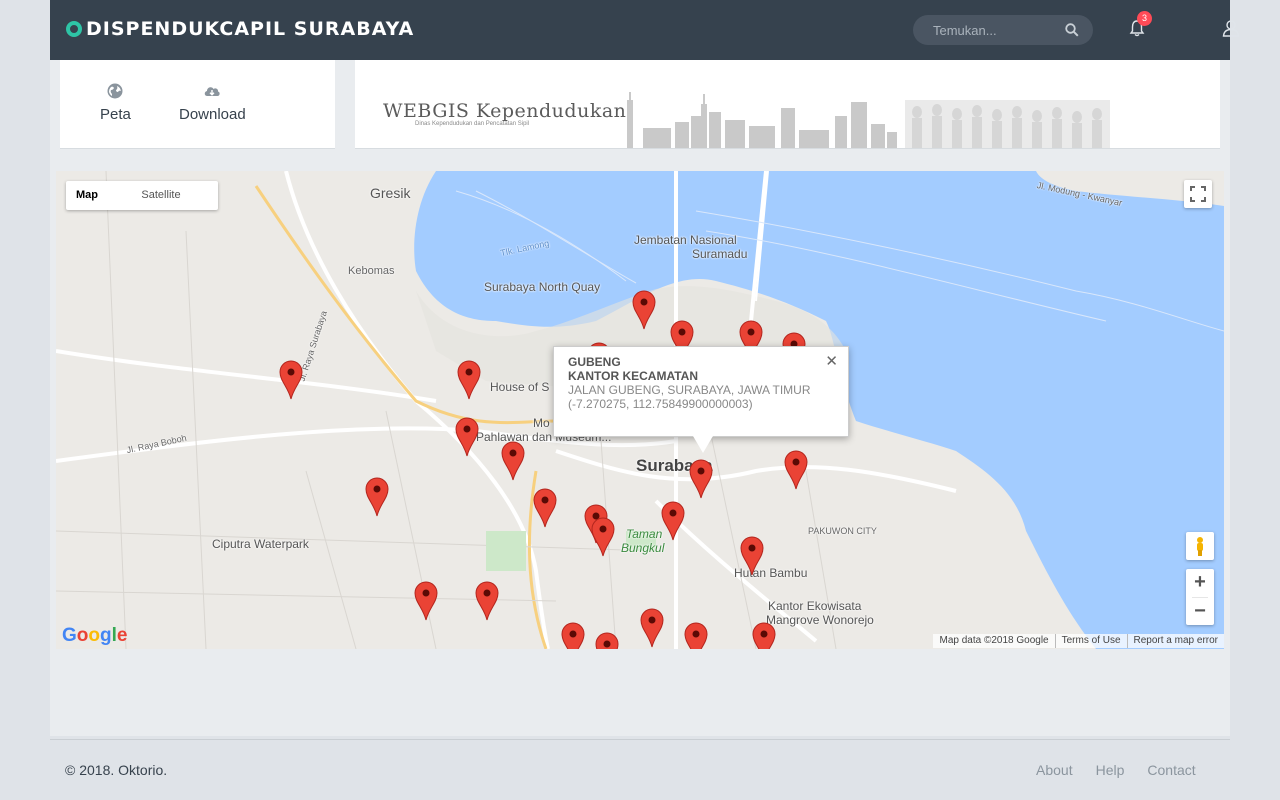 This screenshot has width=1280, height=800. I want to click on footer-links: About Help Contact, so click(1116, 770).